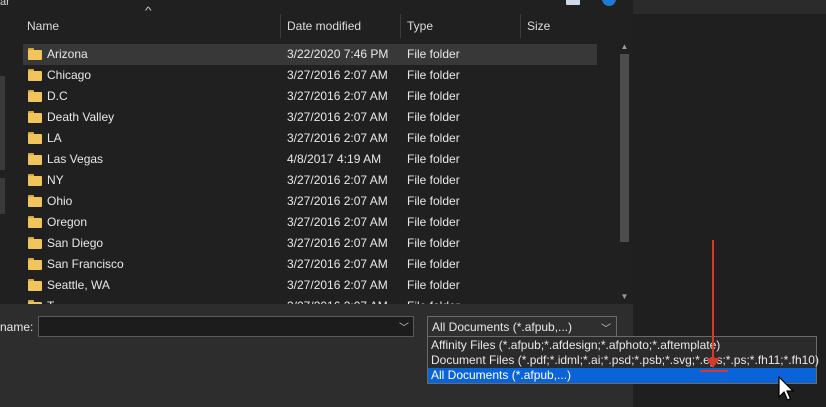 This screenshot has width=826, height=407. I want to click on file-name: LA, so click(54, 138).